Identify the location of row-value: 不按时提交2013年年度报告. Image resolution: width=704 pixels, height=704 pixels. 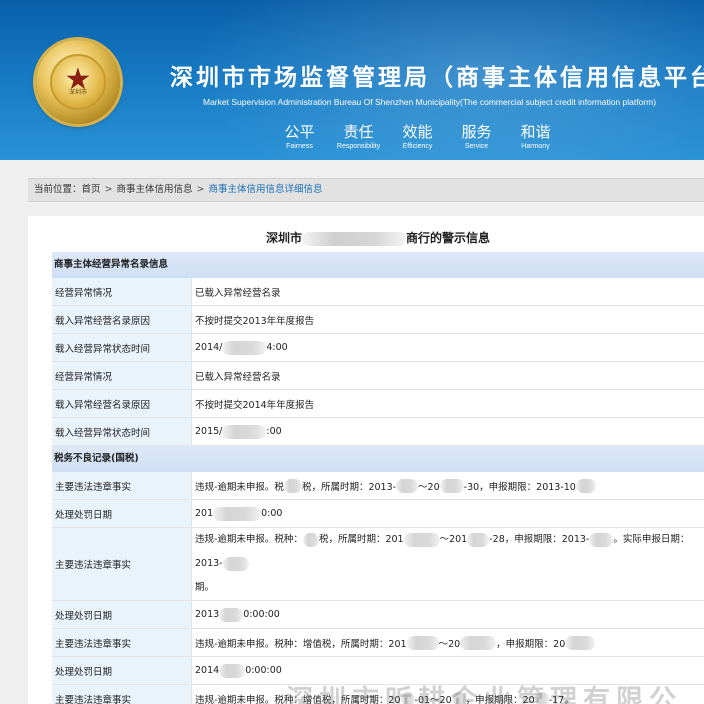
(255, 321).